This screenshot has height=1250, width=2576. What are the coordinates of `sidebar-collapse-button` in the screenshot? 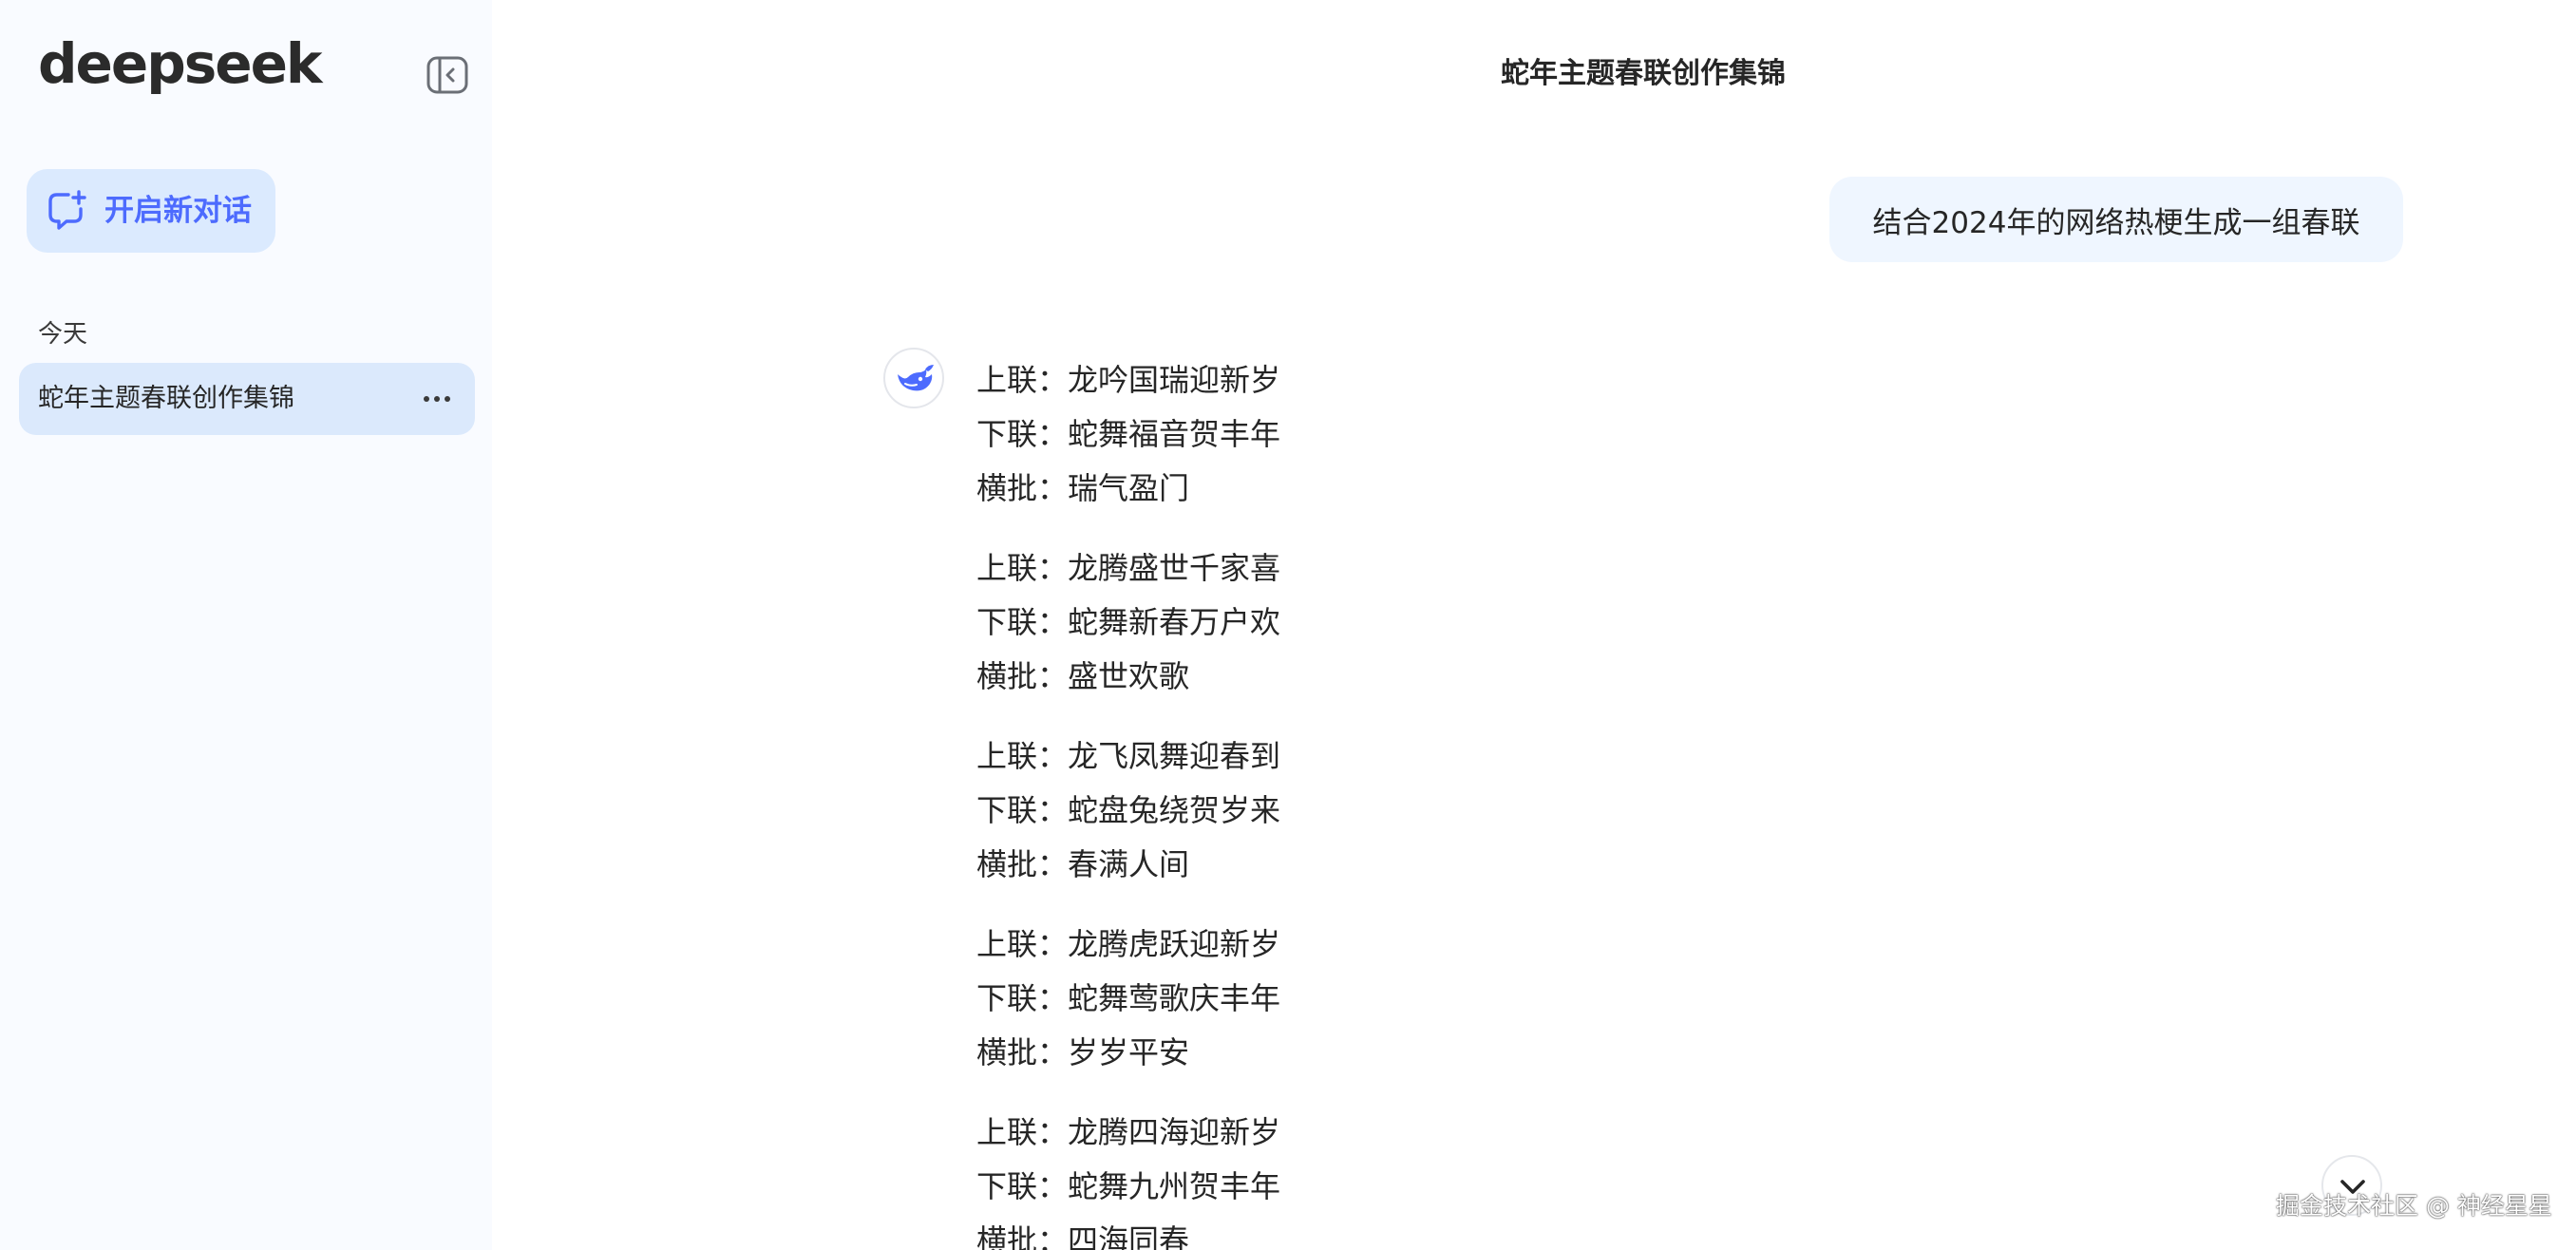 It's located at (447, 75).